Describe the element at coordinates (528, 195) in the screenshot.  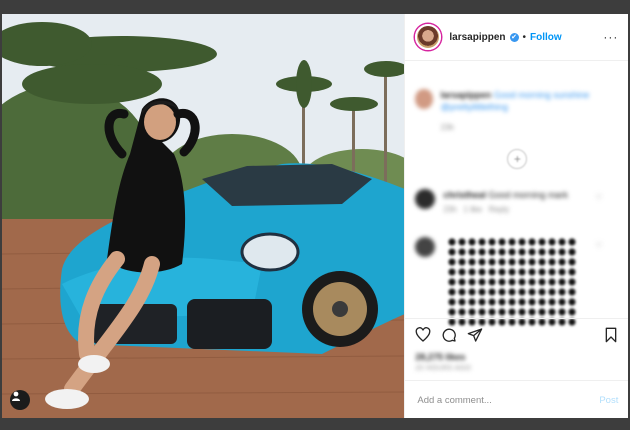
I see `comment-text: Good morning mark` at that location.